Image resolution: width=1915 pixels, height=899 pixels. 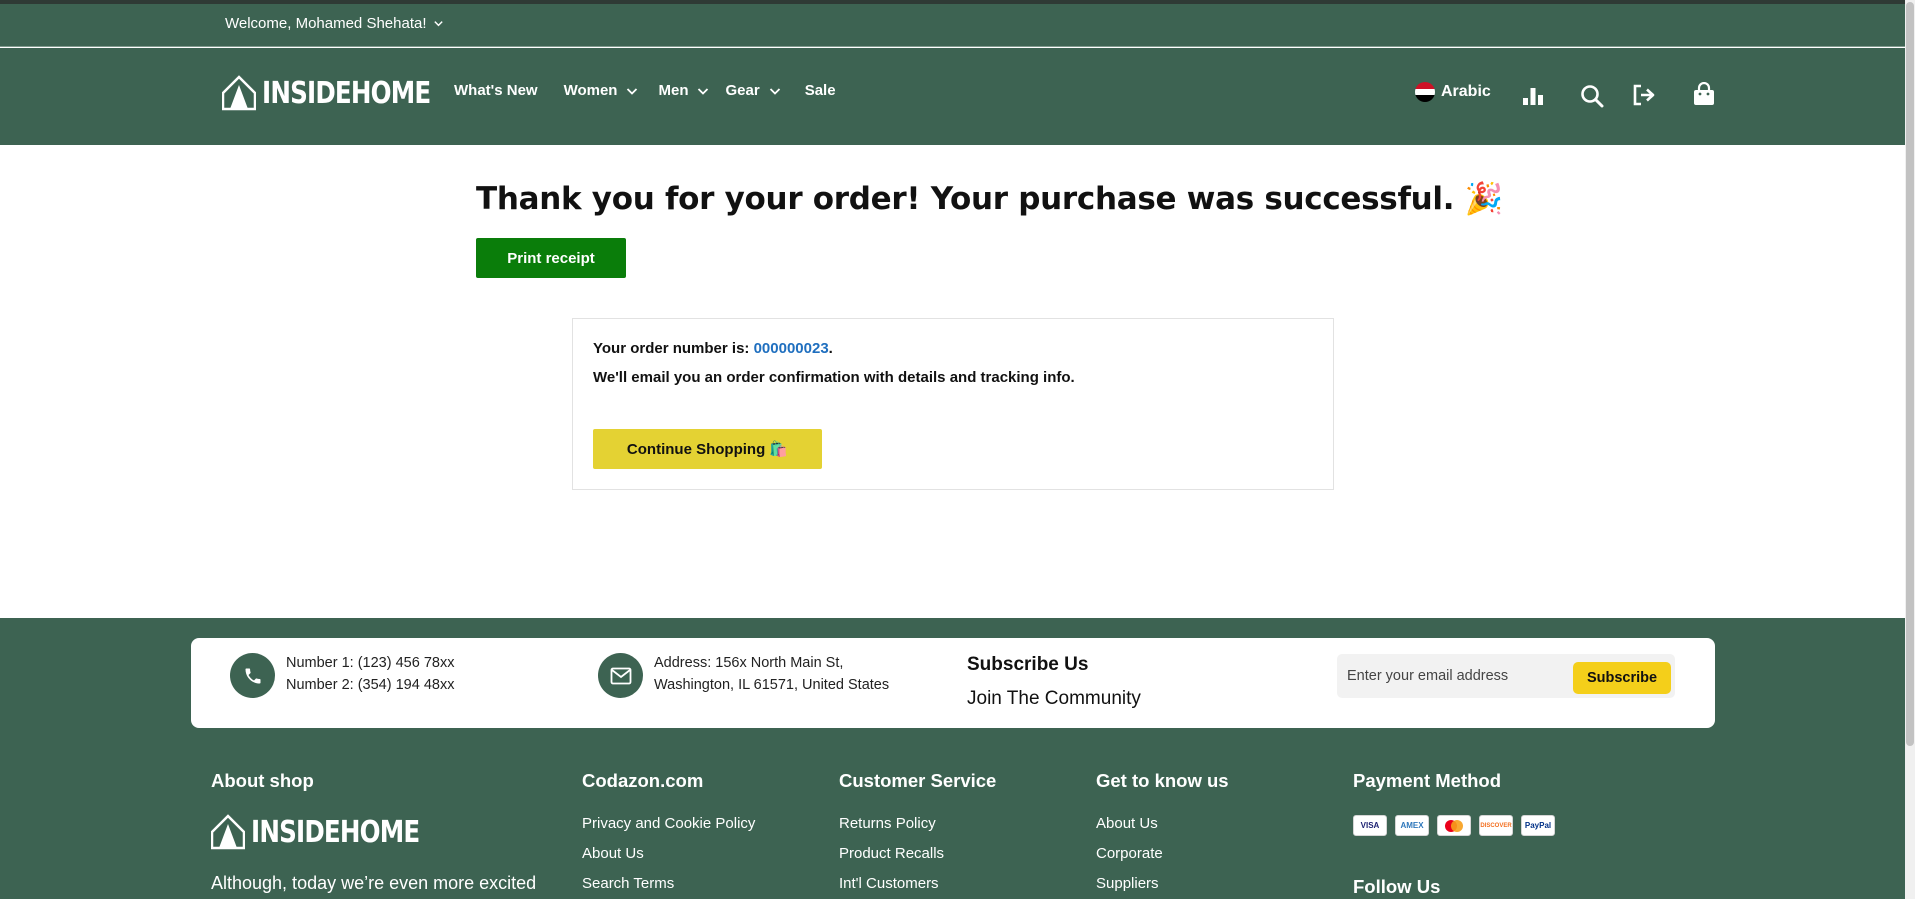 I want to click on paypal-card-icon: PayPal, so click(x=1538, y=825).